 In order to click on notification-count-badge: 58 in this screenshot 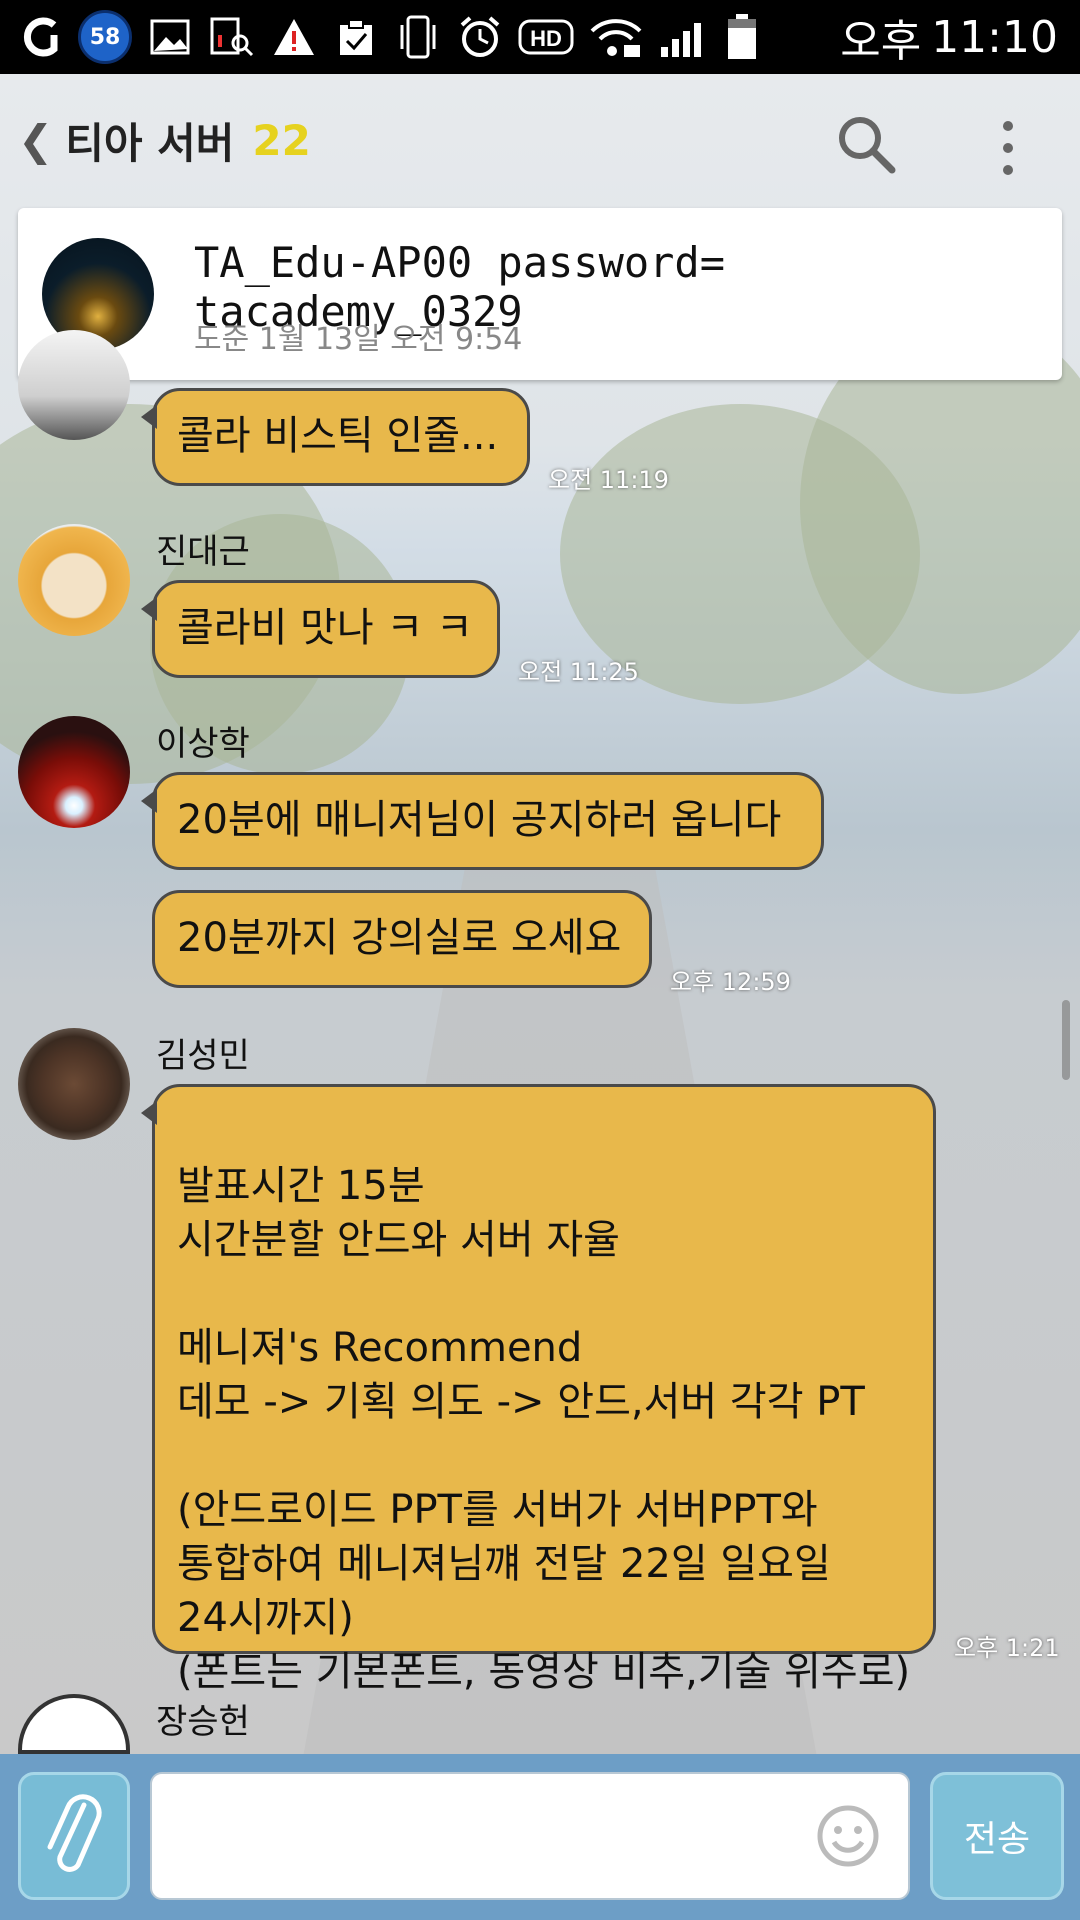, I will do `click(105, 37)`.